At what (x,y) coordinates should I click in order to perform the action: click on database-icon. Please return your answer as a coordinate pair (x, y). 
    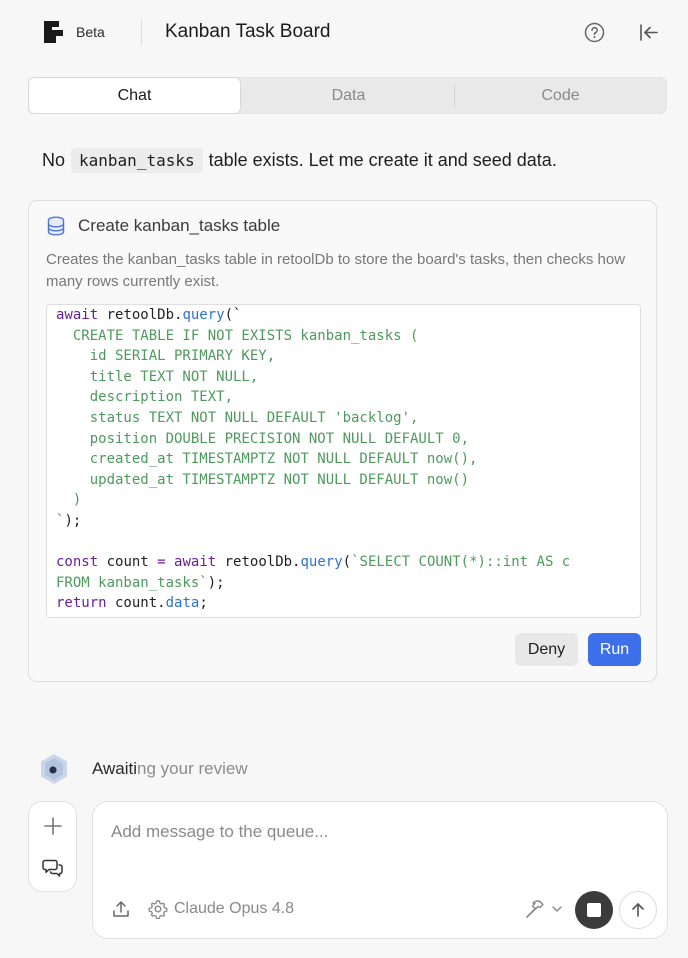
    Looking at the image, I should click on (56, 226).